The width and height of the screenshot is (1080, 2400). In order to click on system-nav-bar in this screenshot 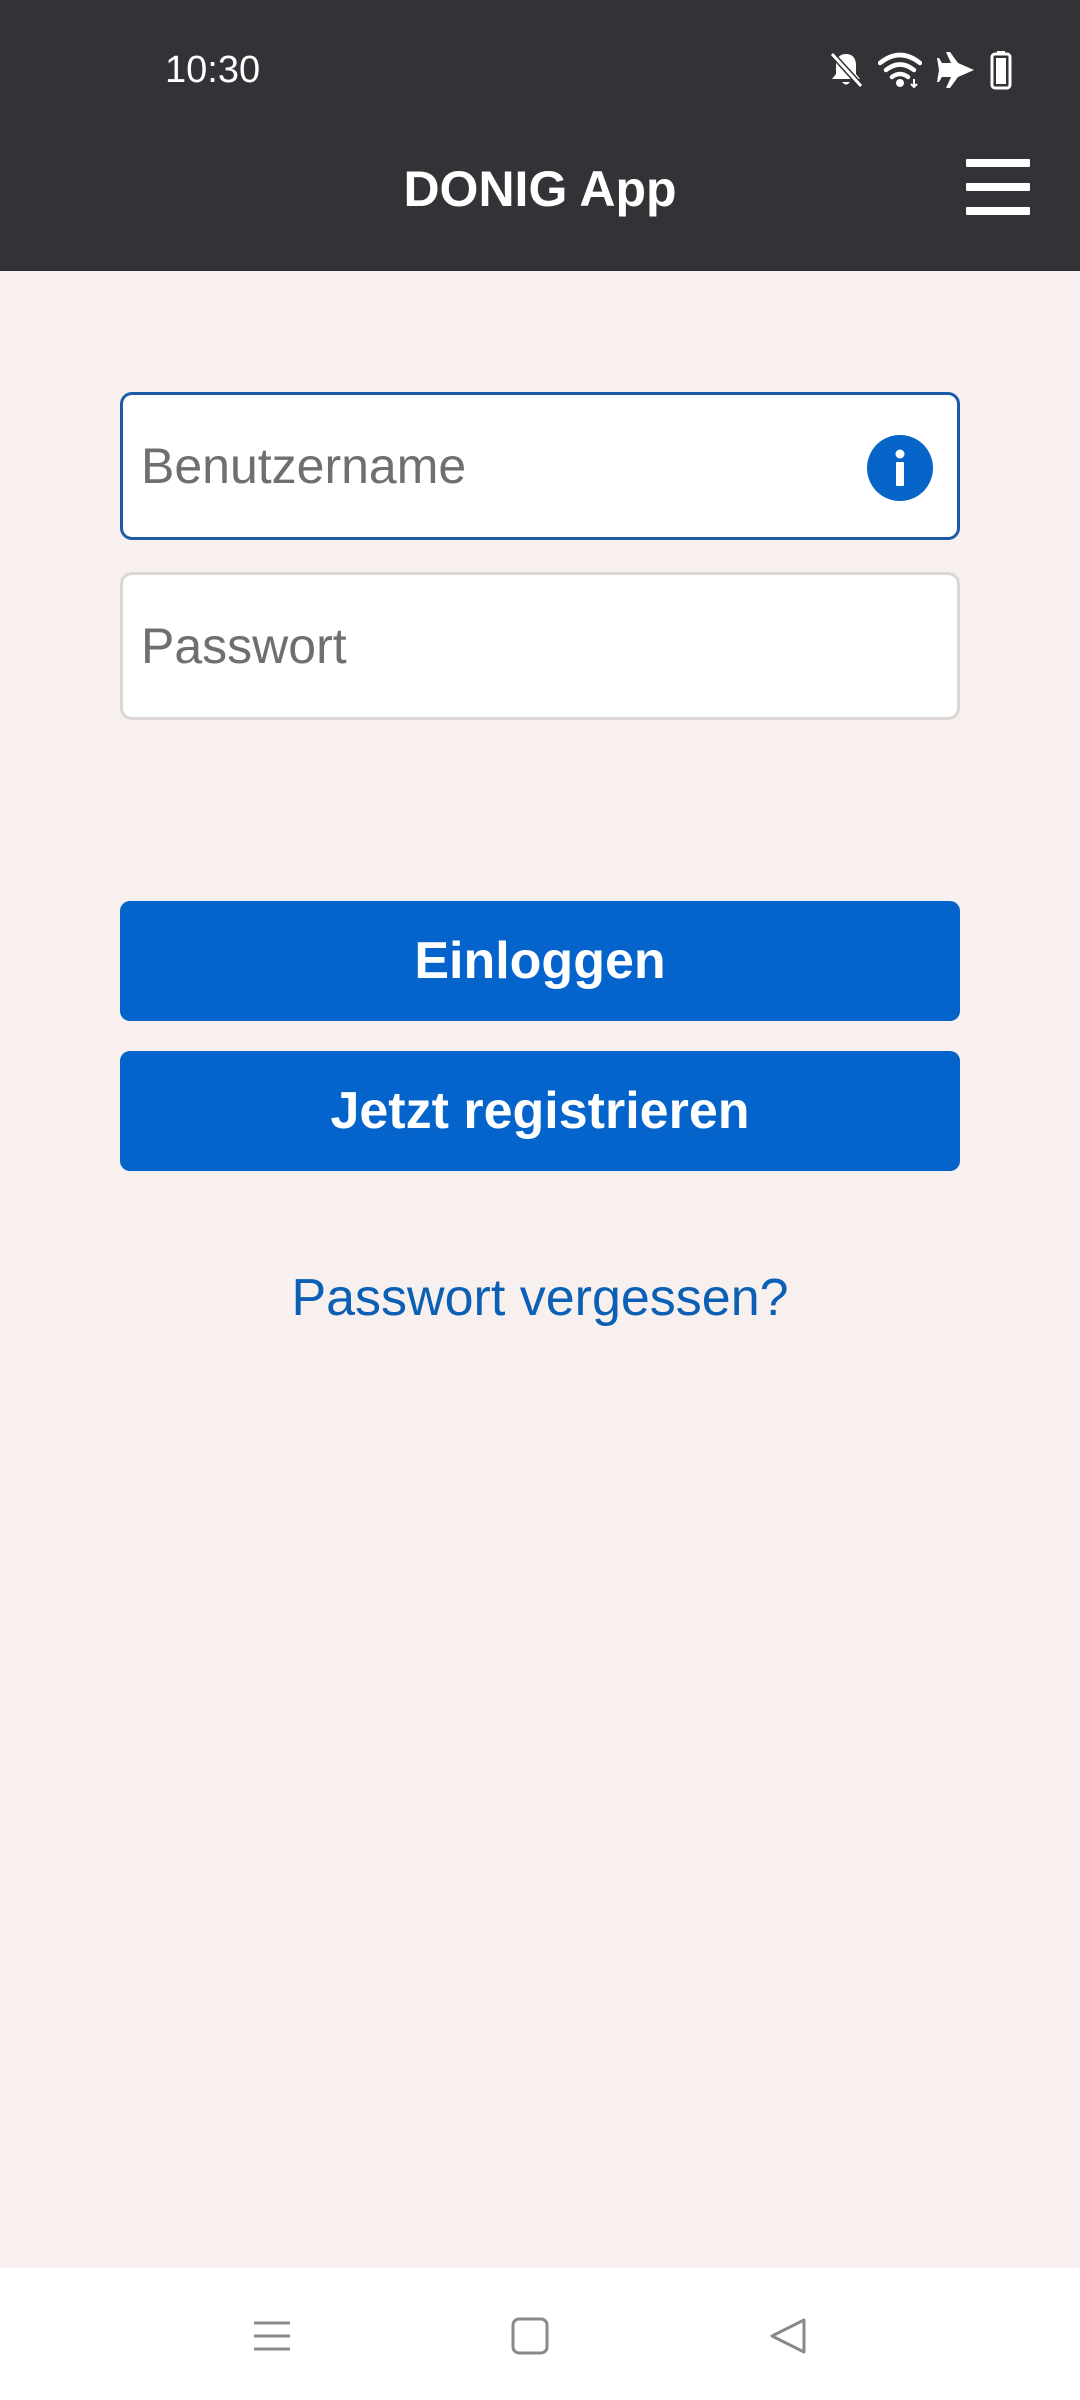, I will do `click(540, 2334)`.